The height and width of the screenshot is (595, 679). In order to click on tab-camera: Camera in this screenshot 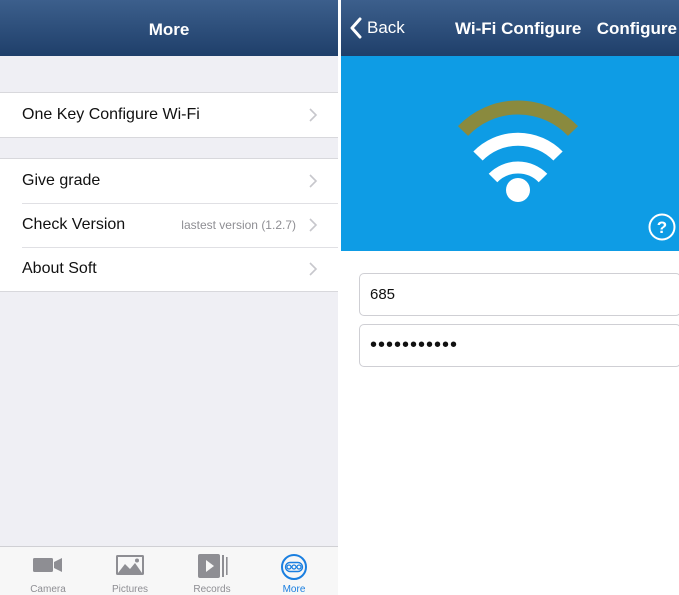, I will do `click(48, 571)`.